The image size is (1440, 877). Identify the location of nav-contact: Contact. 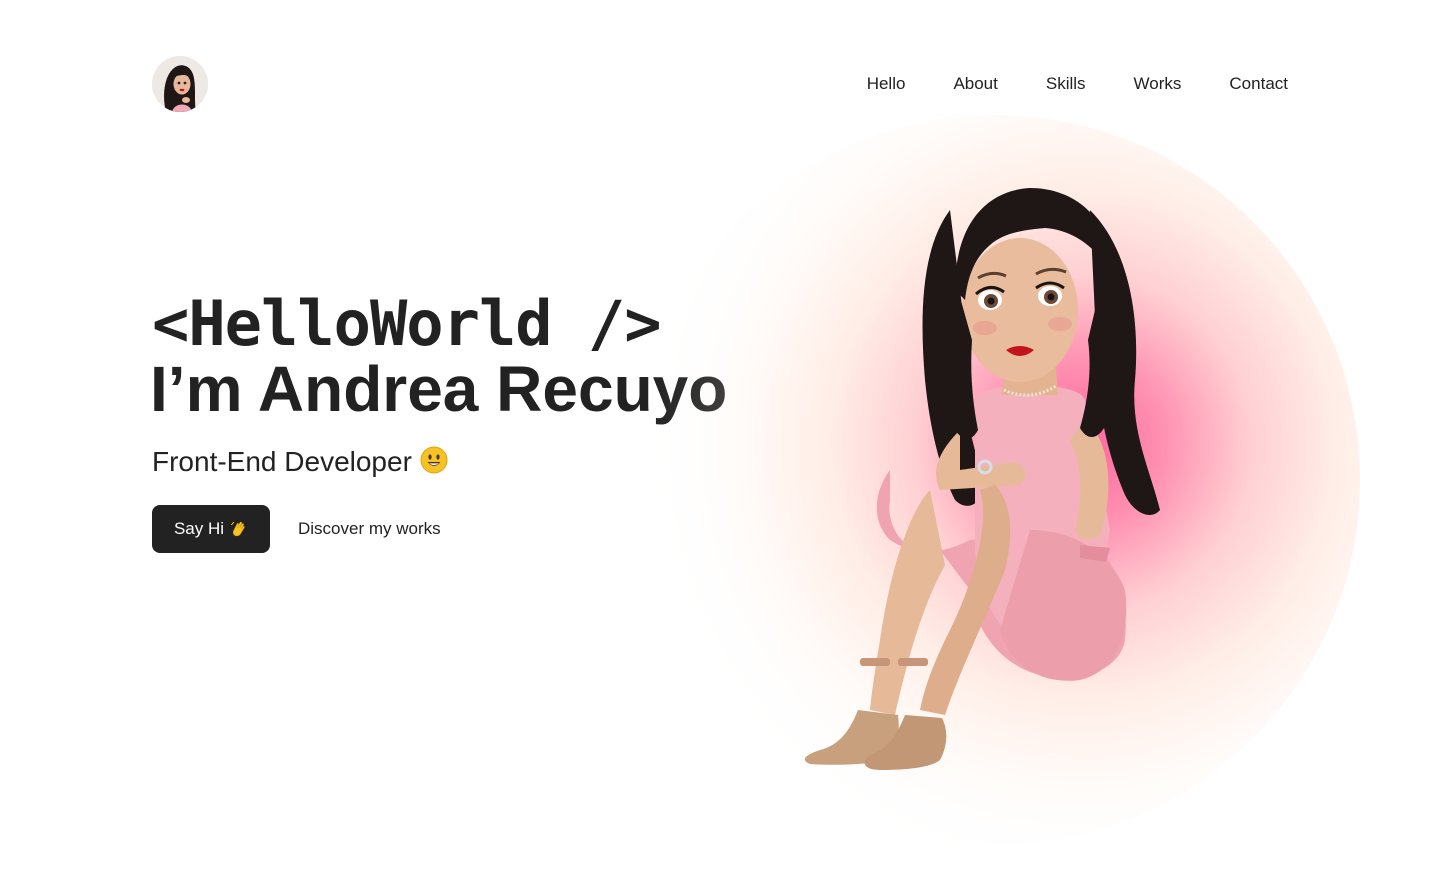
(1258, 84).